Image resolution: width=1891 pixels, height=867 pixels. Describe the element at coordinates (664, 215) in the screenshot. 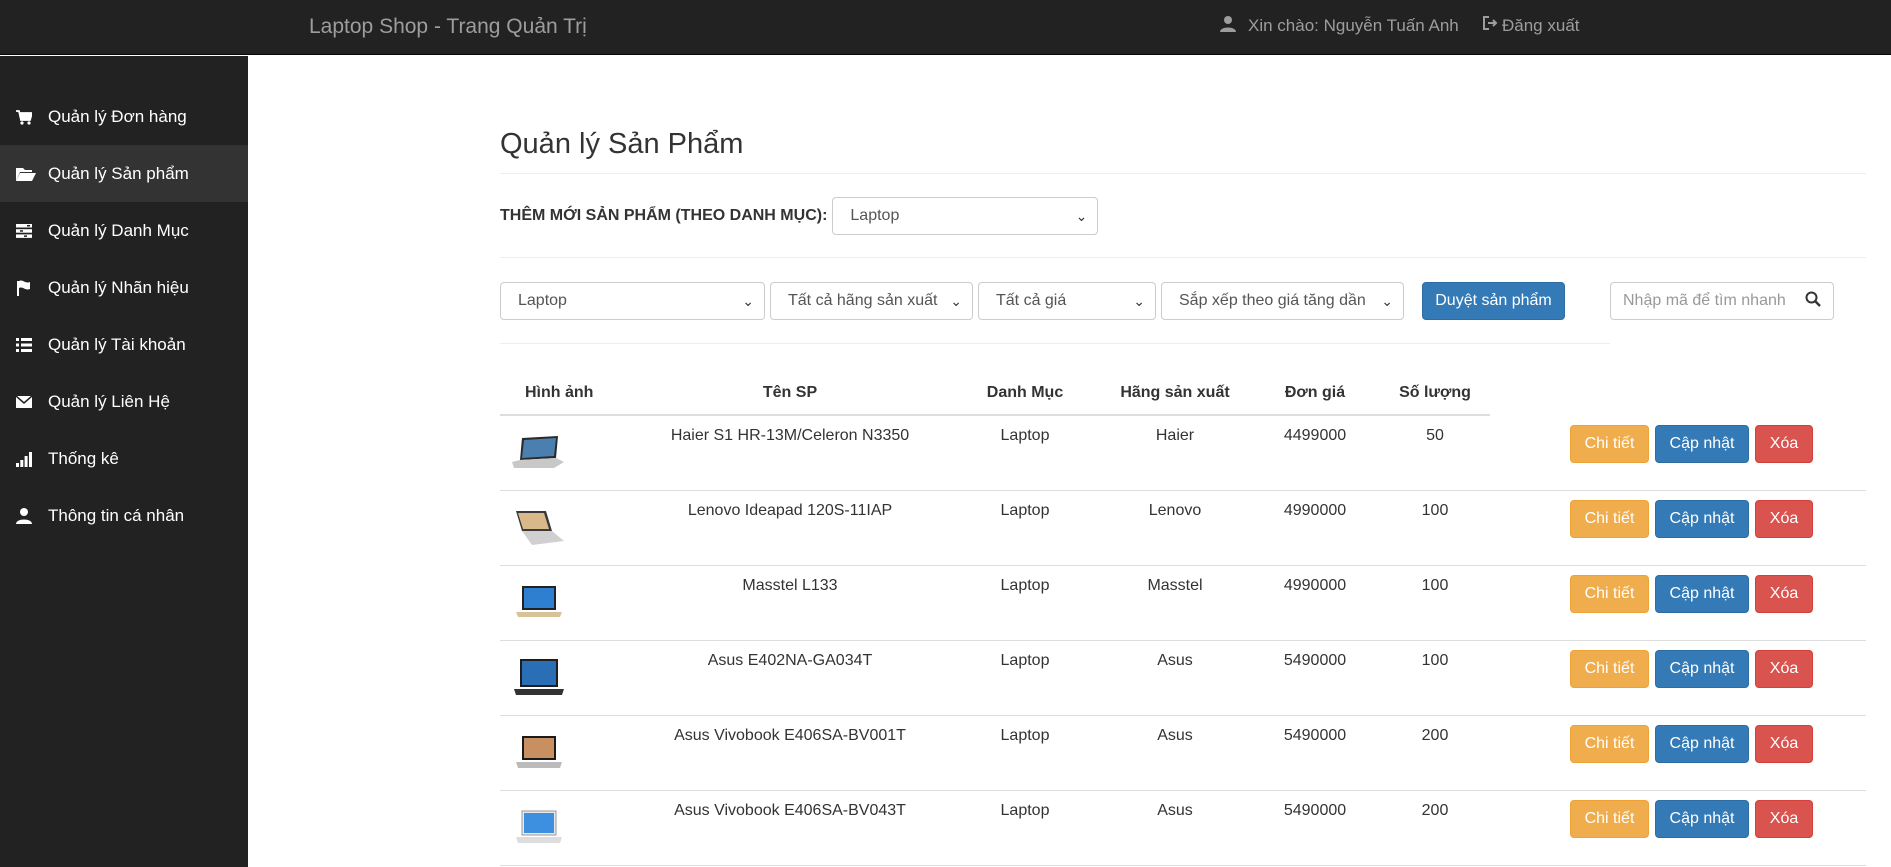

I see `add-product-label: THÊM MỚI SẢN PHẨM (THEO DANH MỤC):` at that location.